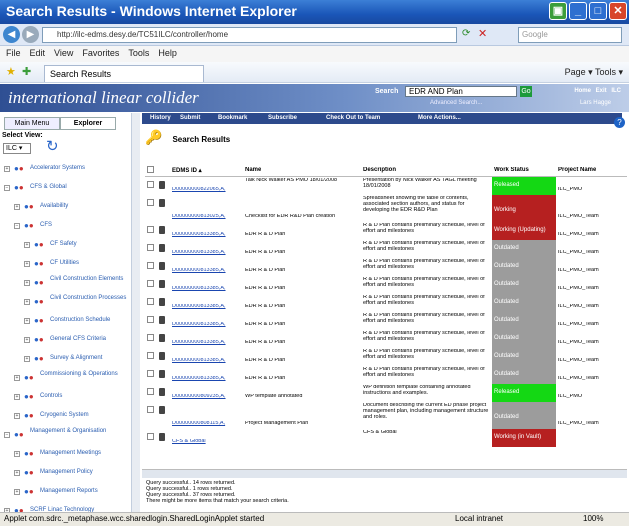  Describe the element at coordinates (65, 474) in the screenshot. I see `tree-item: + ●● Management Policy` at that location.